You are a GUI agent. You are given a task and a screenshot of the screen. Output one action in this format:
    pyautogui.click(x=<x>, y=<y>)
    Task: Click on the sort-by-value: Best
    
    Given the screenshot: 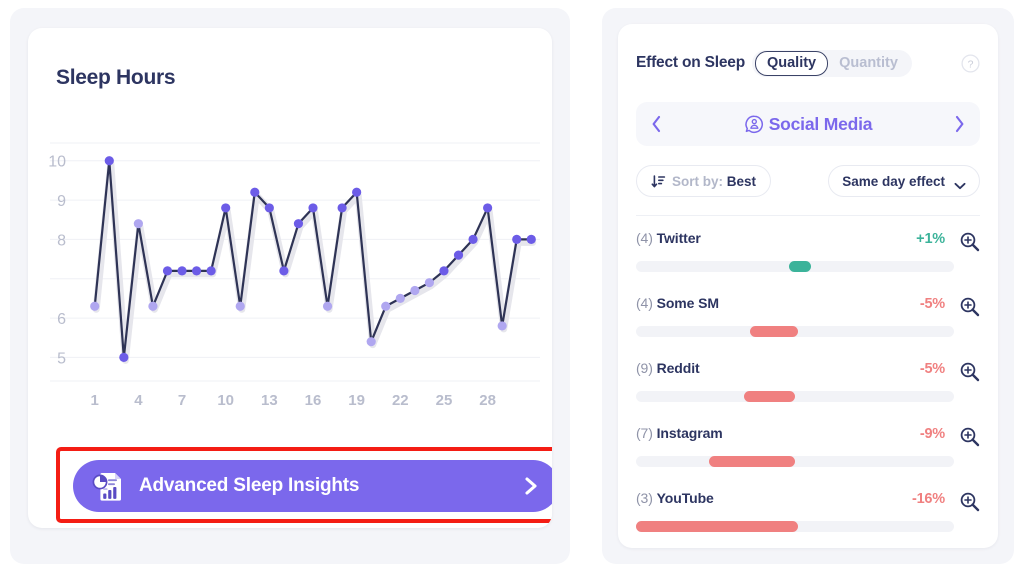 What is the action you would take?
    pyautogui.click(x=741, y=181)
    